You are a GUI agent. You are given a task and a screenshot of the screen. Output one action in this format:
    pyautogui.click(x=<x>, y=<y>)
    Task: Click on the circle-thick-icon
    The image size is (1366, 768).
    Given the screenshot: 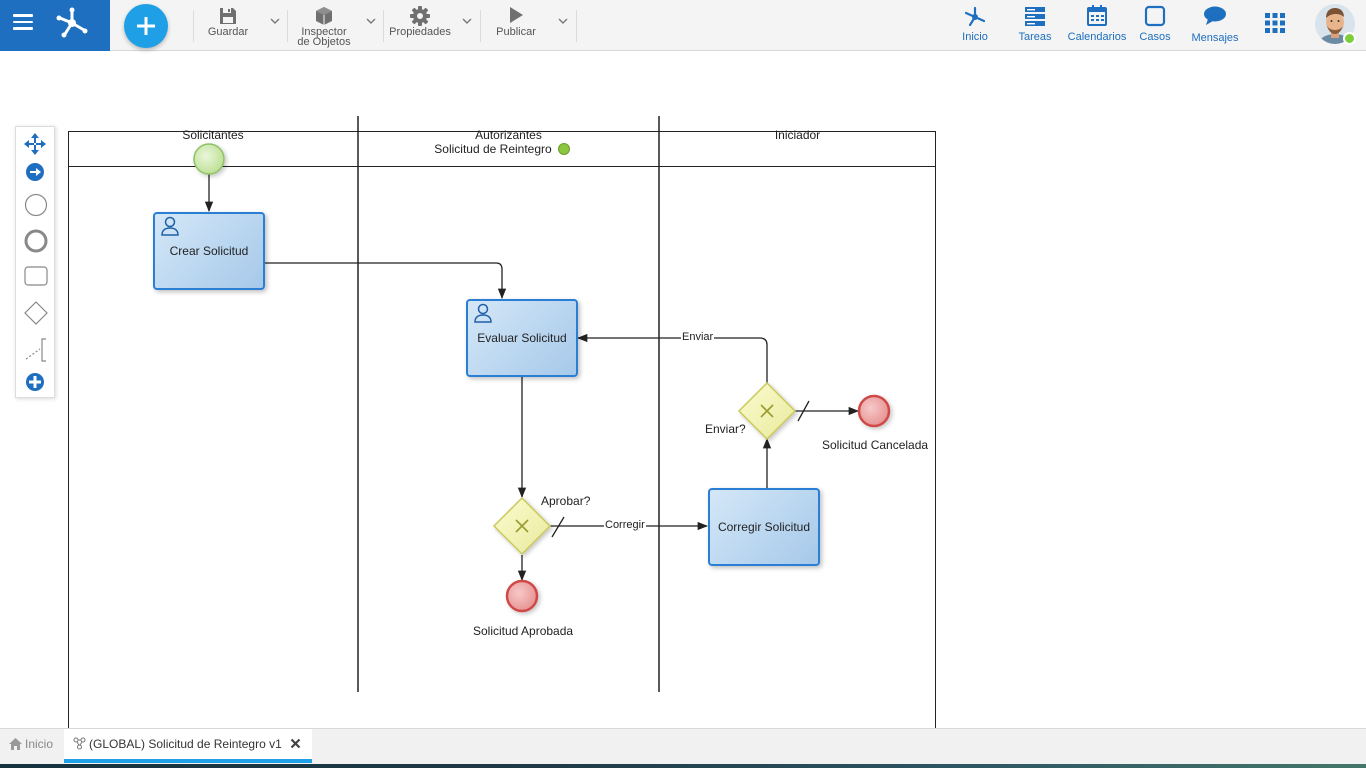 What is the action you would take?
    pyautogui.click(x=36, y=241)
    